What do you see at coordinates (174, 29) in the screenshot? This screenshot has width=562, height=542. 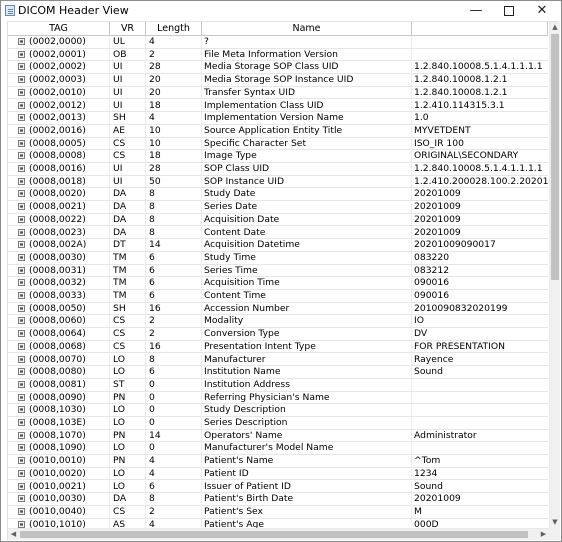 I see `column-header-length: Length` at bounding box center [174, 29].